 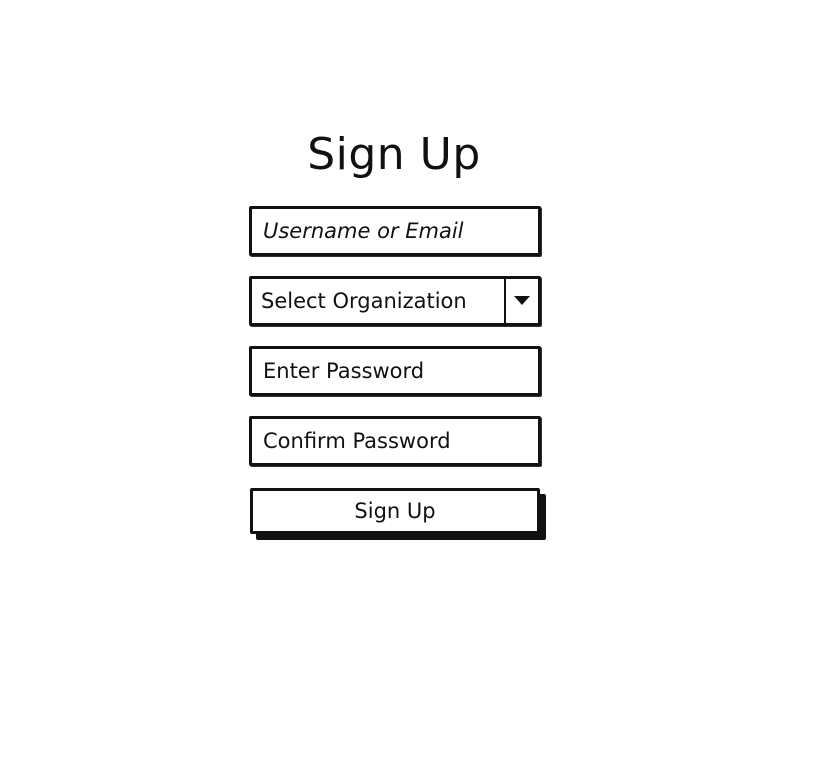 I want to click on password-field-box, so click(x=395, y=371).